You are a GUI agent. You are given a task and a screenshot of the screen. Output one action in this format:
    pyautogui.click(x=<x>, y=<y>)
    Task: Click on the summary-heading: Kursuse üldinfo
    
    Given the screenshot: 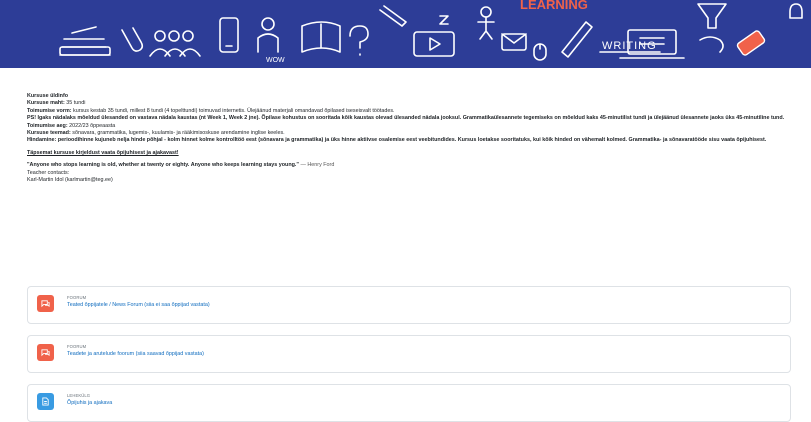 What is the action you would take?
    pyautogui.click(x=48, y=96)
    